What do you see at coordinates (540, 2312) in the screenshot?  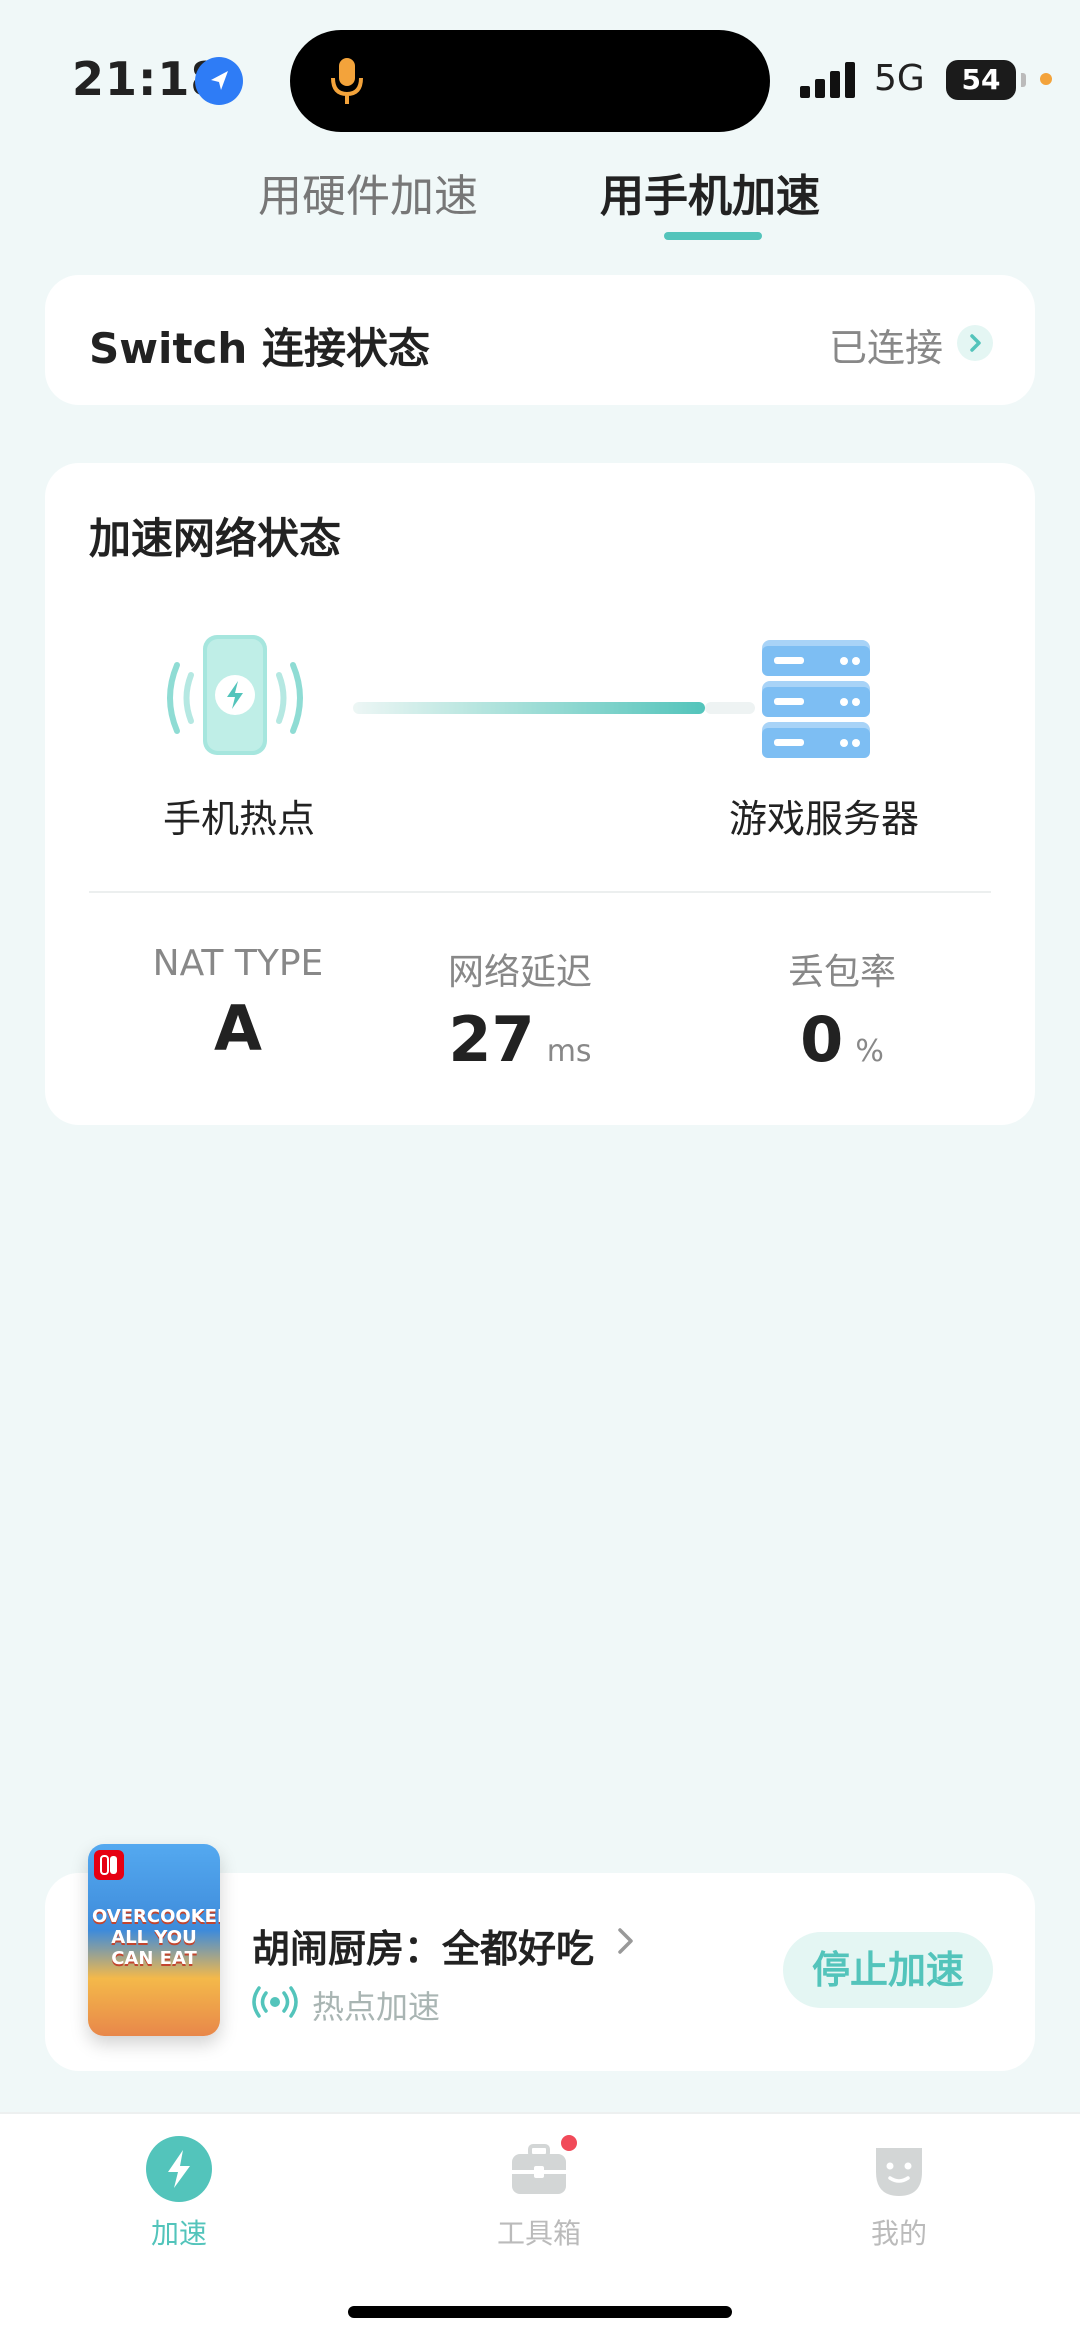 I see `home-indicator` at bounding box center [540, 2312].